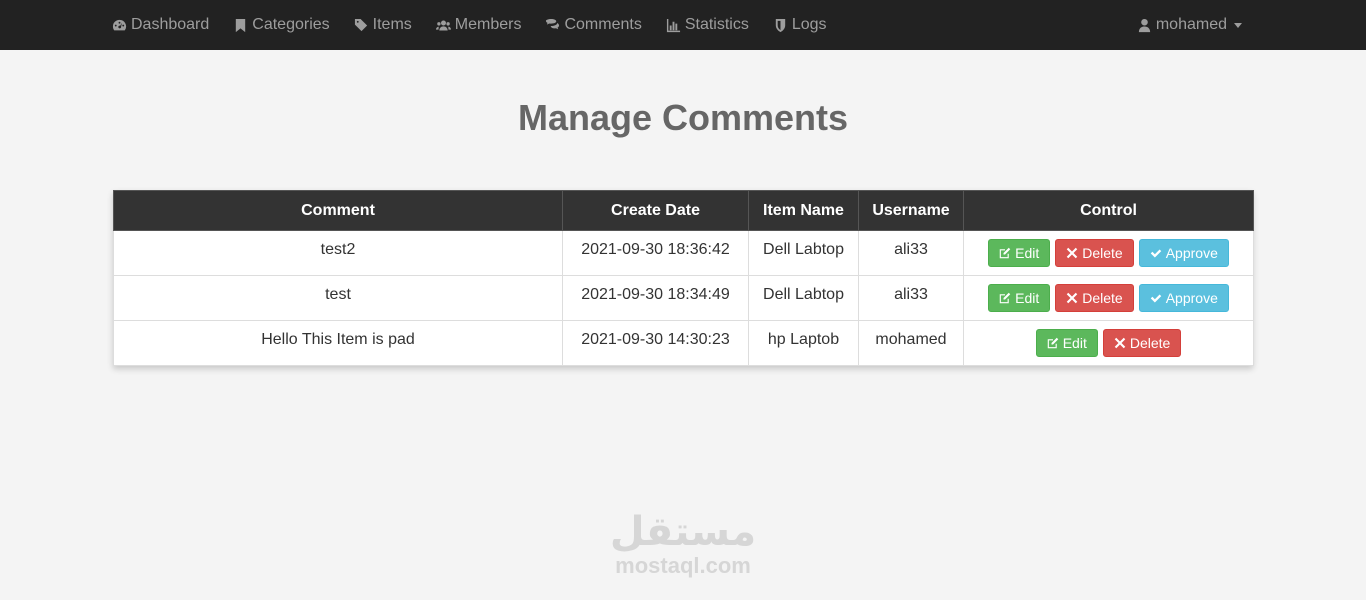  What do you see at coordinates (803, 343) in the screenshot?
I see `cell-item-name: hp Laptob` at bounding box center [803, 343].